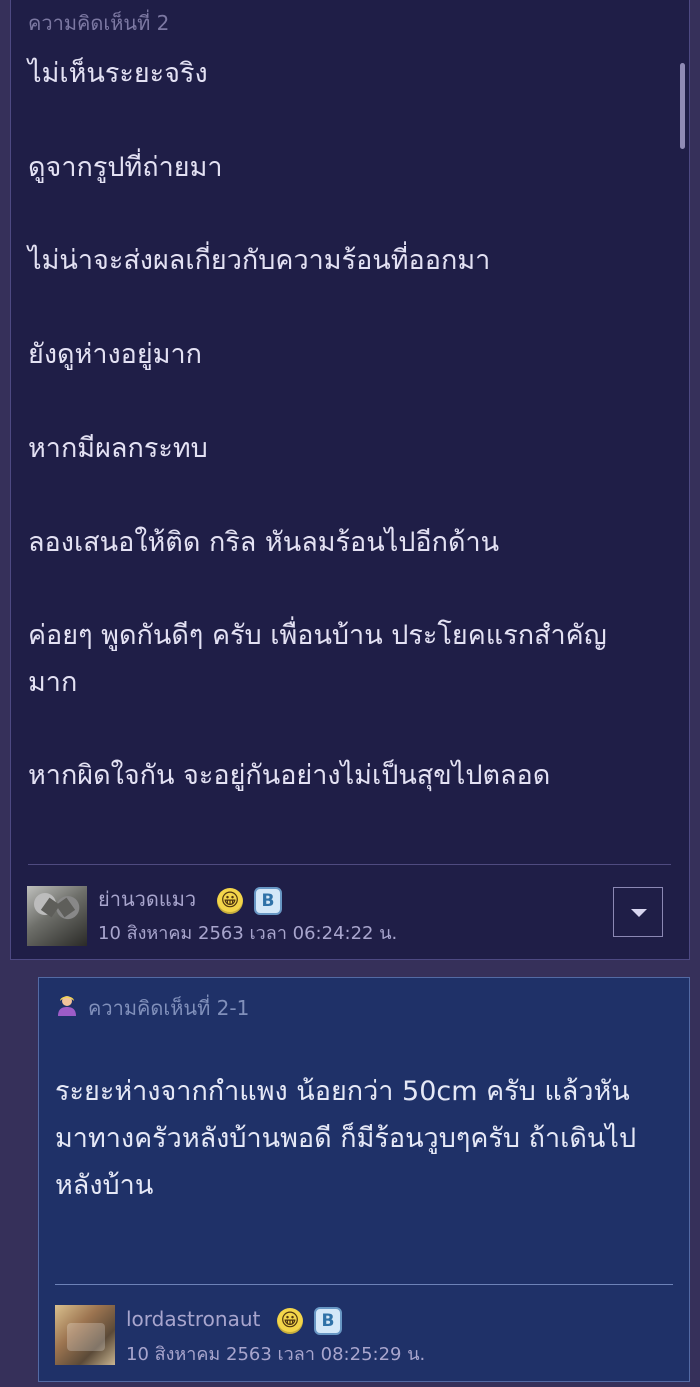 Image resolution: width=700 pixels, height=1387 pixels. I want to click on comment-text-line: ไม่น่าจะส่งผลเกี่ยวกับความร้อนที่ออกมา, so click(259, 260).